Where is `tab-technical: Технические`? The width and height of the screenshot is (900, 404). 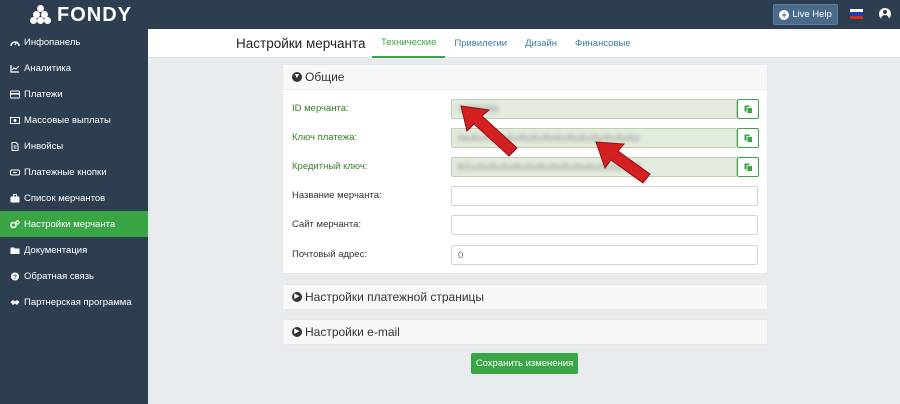
tab-technical: Технические is located at coordinates (409, 43).